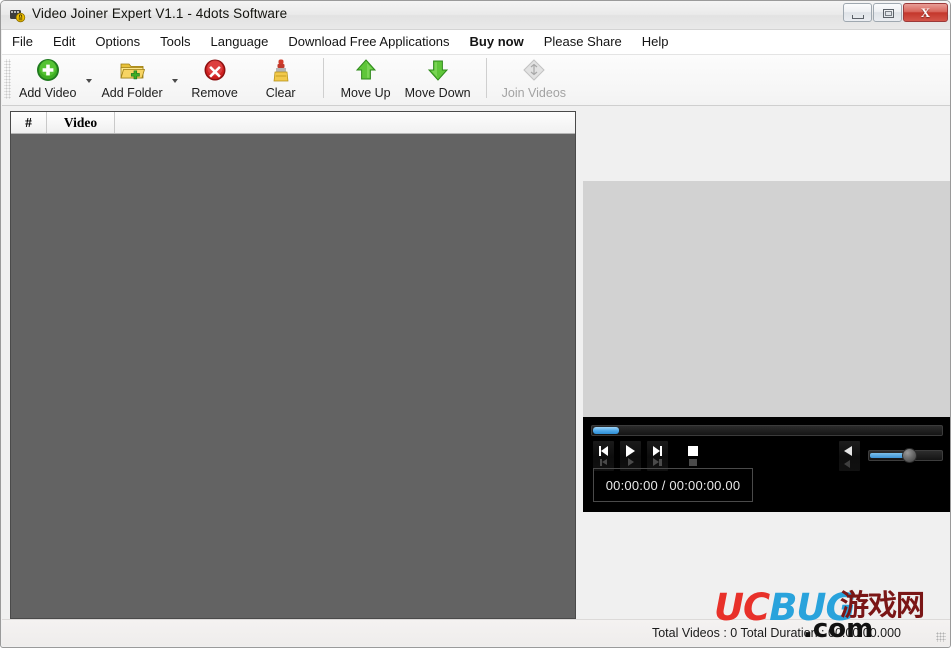 This screenshot has height=648, width=951. I want to click on add-video-dropdown, so click(88, 79).